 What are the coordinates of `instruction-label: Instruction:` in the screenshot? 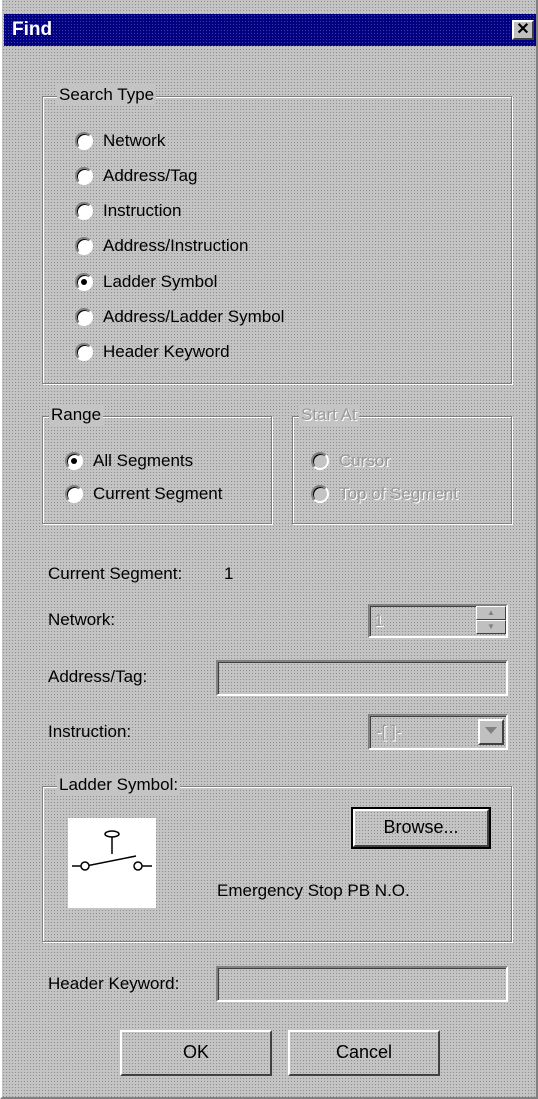 It's located at (90, 731).